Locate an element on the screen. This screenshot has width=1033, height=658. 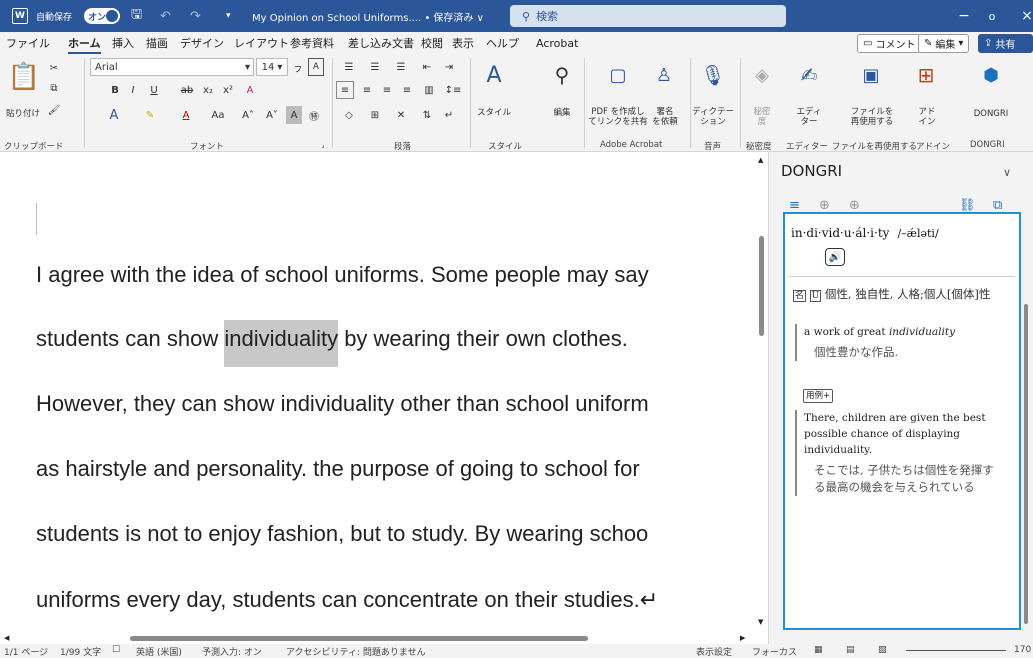
print-layout-icon: ▦ is located at coordinates (818, 650).